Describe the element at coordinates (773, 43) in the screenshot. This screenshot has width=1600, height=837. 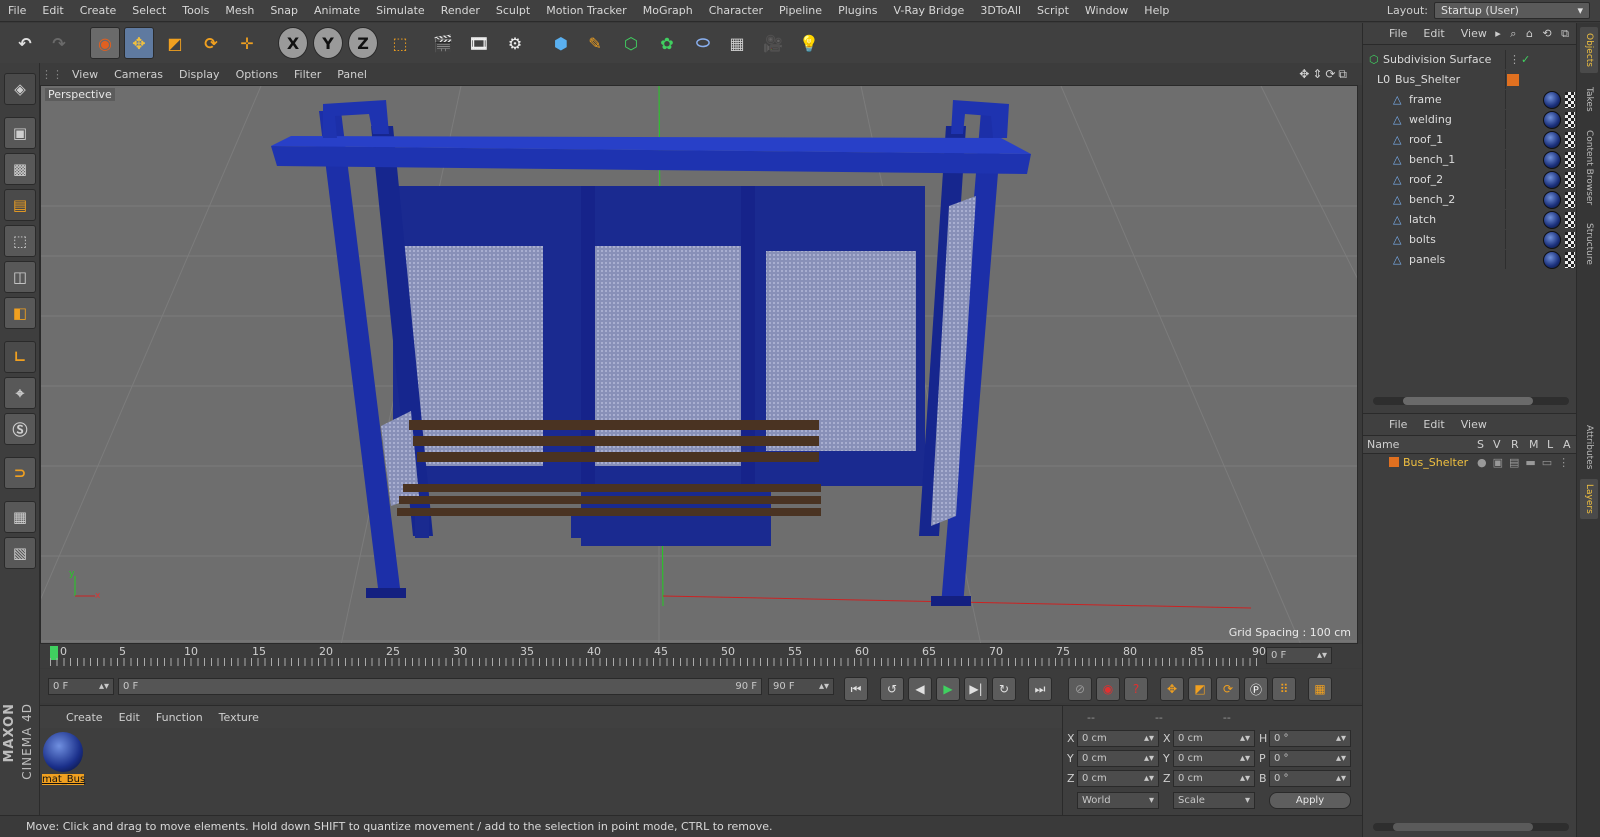
I see `camera-icon: 🎥` at that location.